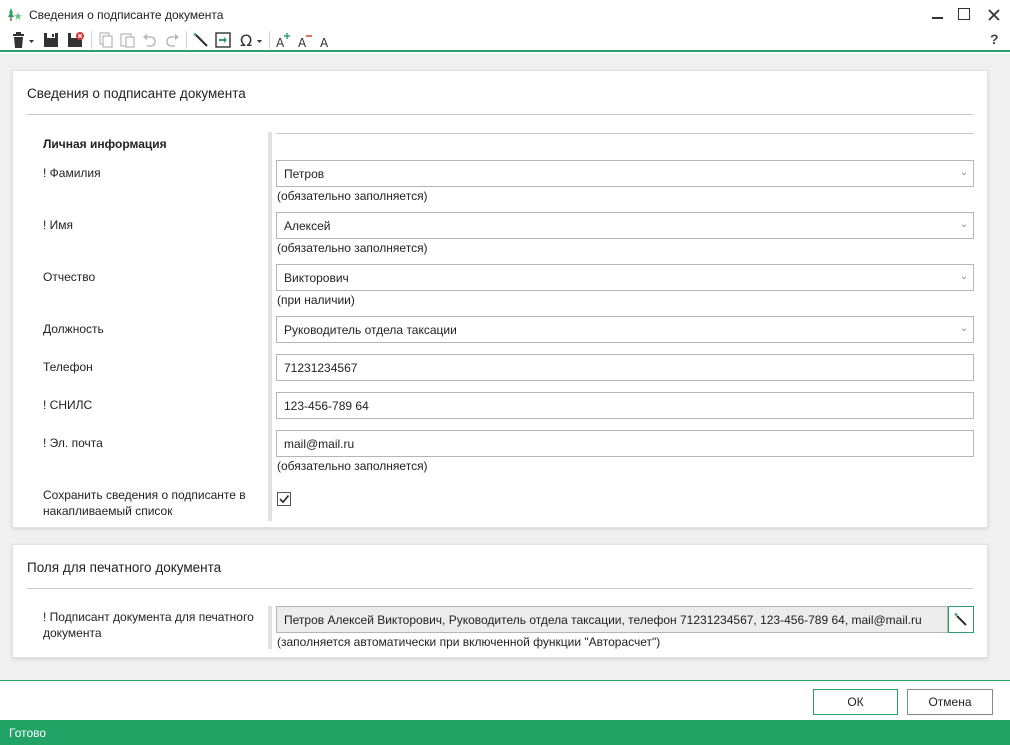 This screenshot has height=745, width=1010. Describe the element at coordinates (937, 15) in the screenshot. I see `minimize-button` at that location.